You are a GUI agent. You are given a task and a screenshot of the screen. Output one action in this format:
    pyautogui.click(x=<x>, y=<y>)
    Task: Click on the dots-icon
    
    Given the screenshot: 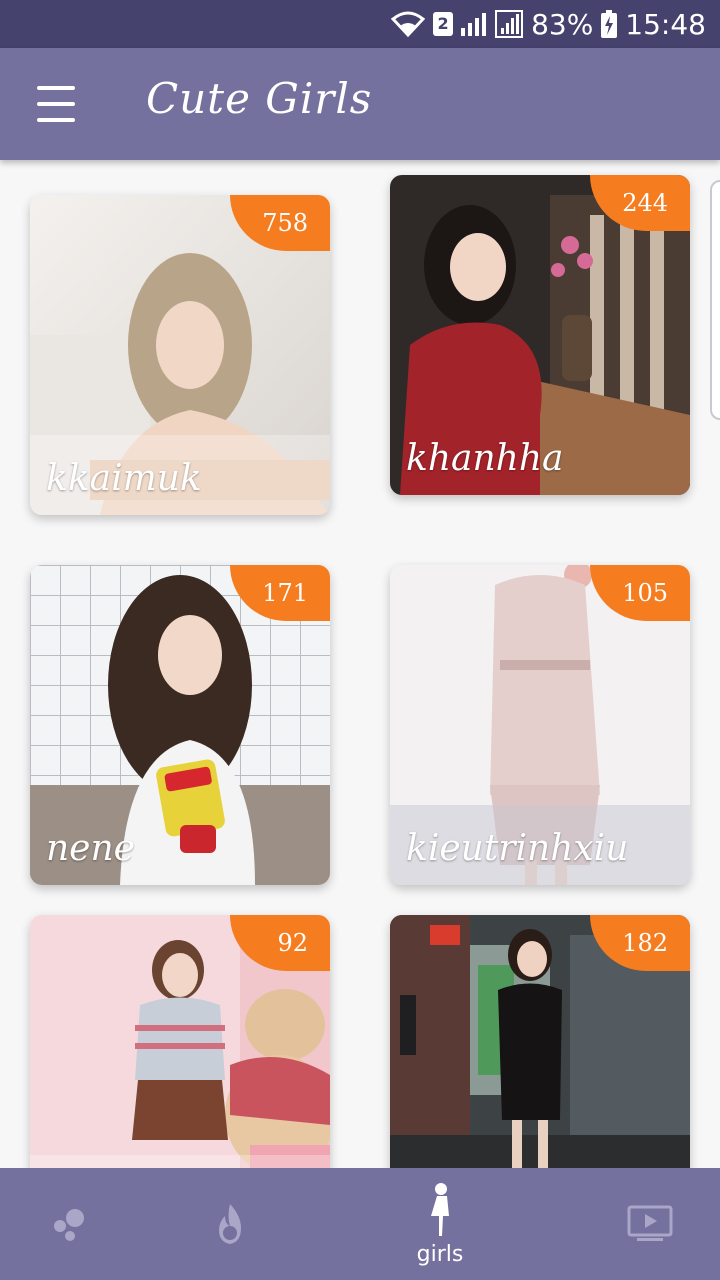 What is the action you would take?
    pyautogui.click(x=69, y=1225)
    